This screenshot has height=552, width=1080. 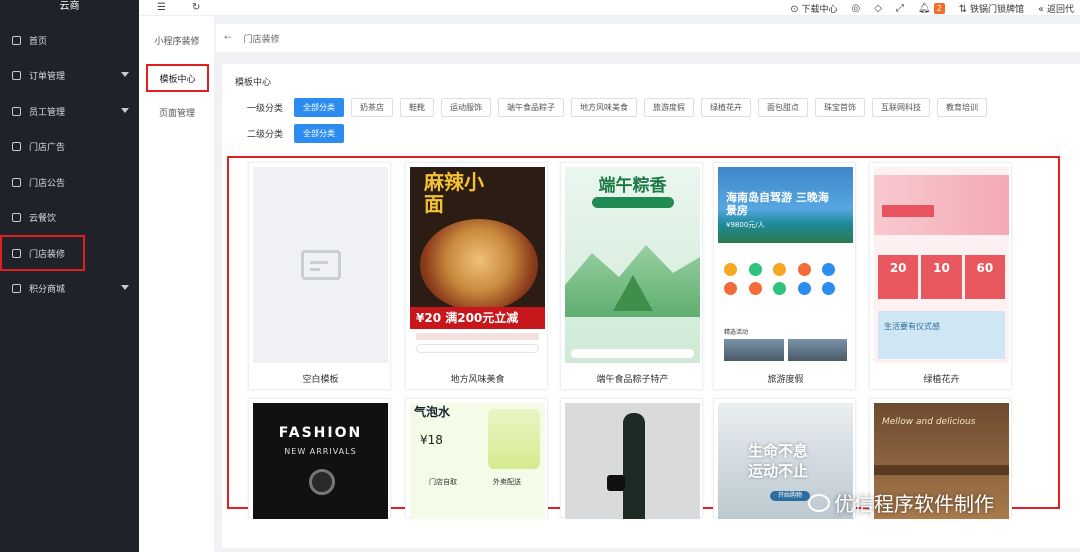 I want to click on download-label: 下载中心, so click(x=819, y=9).